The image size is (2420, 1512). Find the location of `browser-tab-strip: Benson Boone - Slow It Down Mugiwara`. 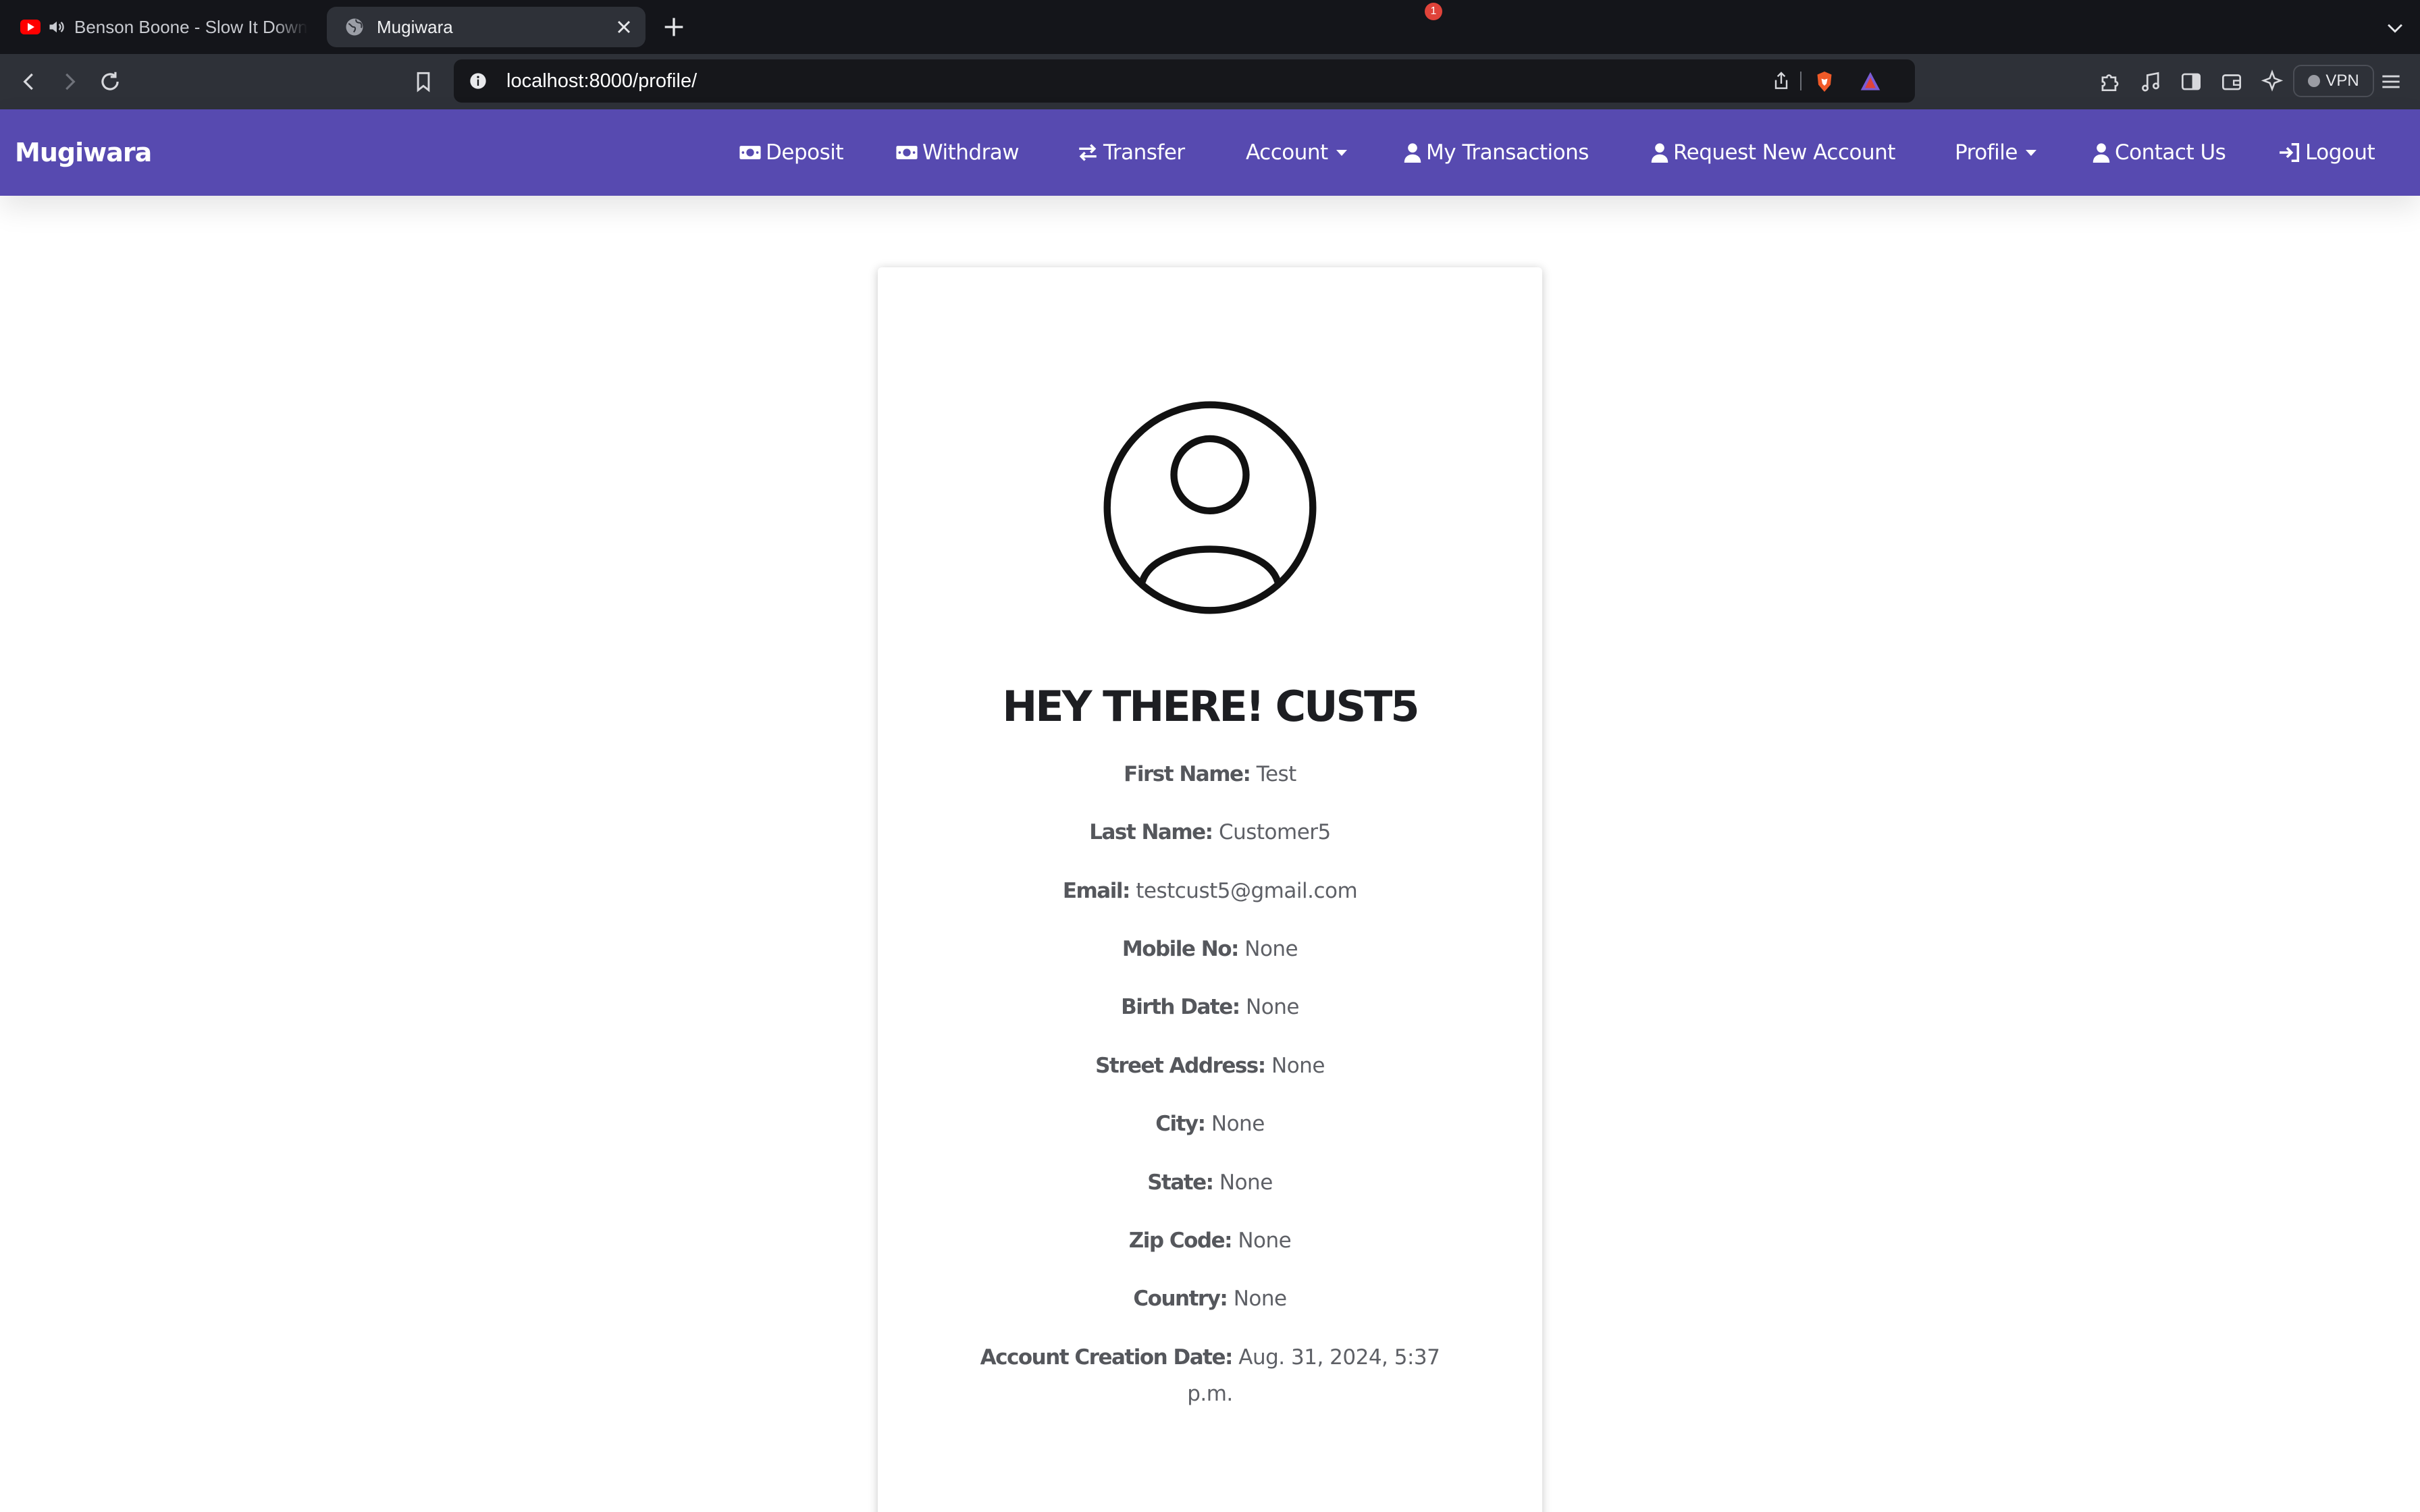

browser-tab-strip: Benson Boone - Slow It Down Mugiwara is located at coordinates (1210, 27).